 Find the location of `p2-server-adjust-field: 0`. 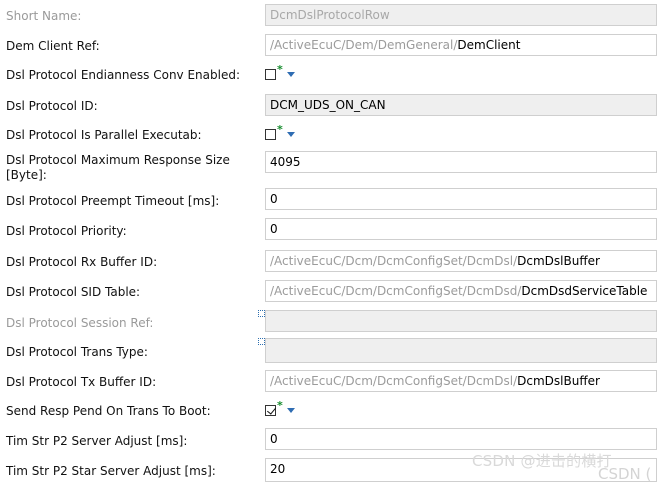

p2-server-adjust-field: 0 is located at coordinates (461, 439).